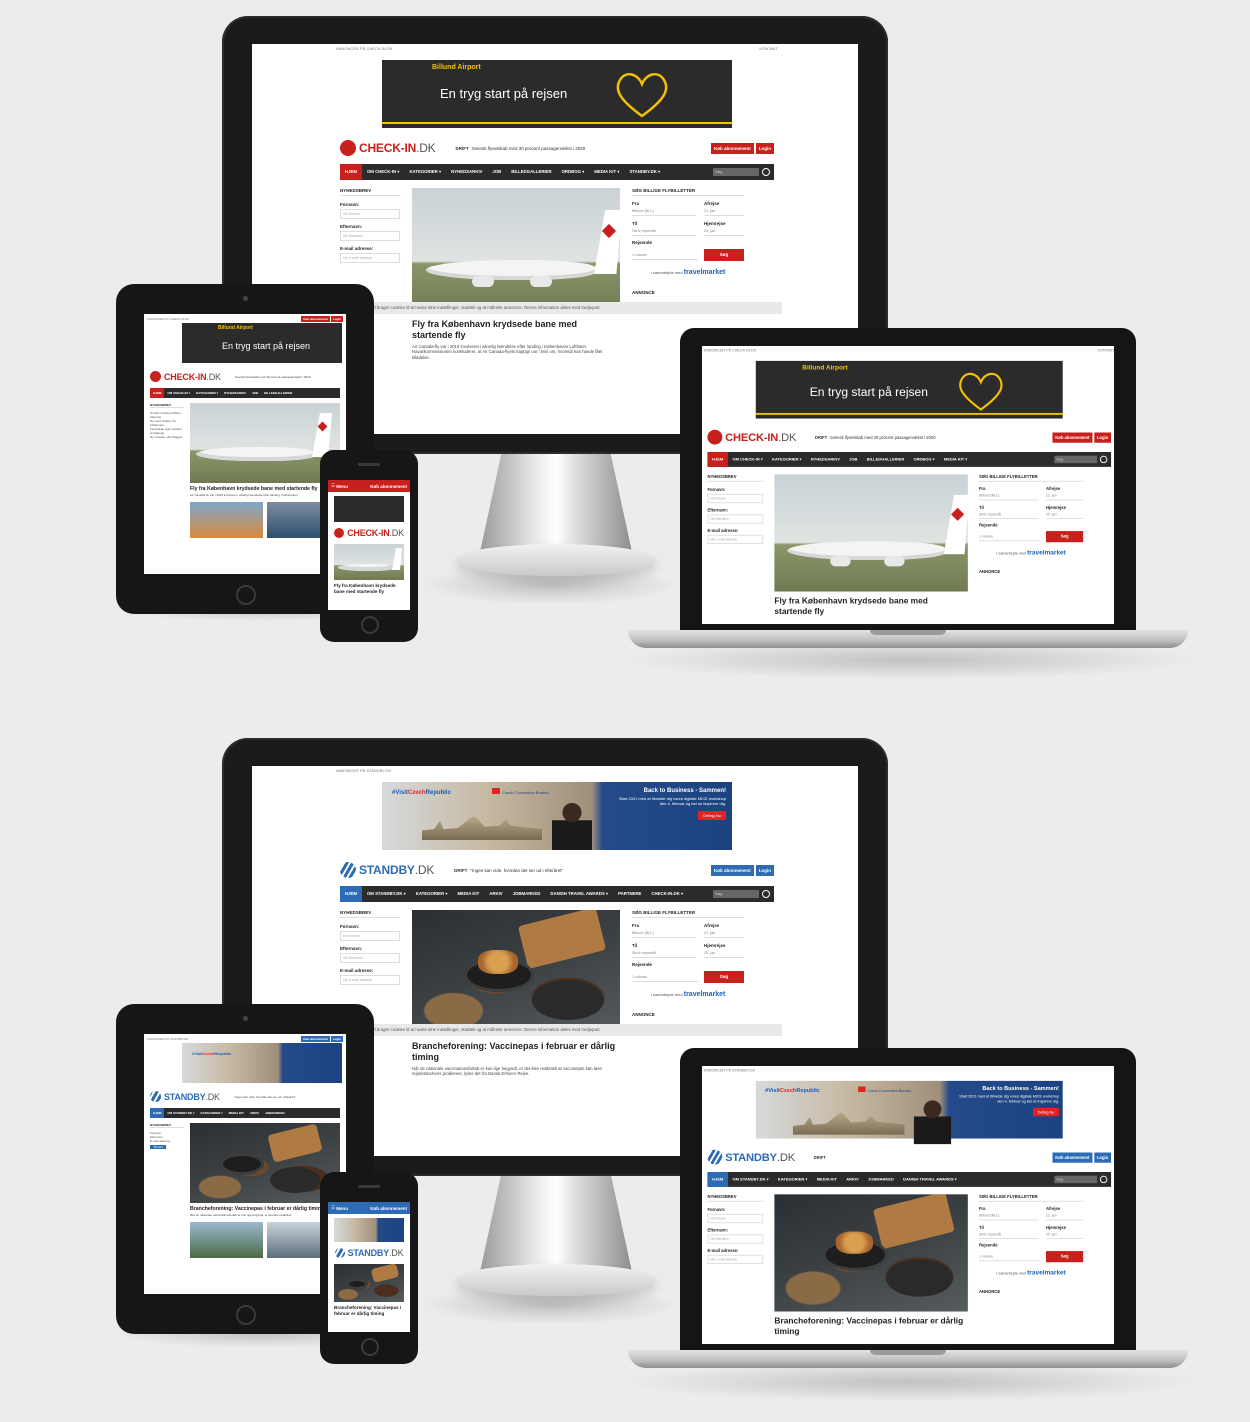  What do you see at coordinates (768, 51) in the screenshot?
I see `contact-link: KONTAKT` at bounding box center [768, 51].